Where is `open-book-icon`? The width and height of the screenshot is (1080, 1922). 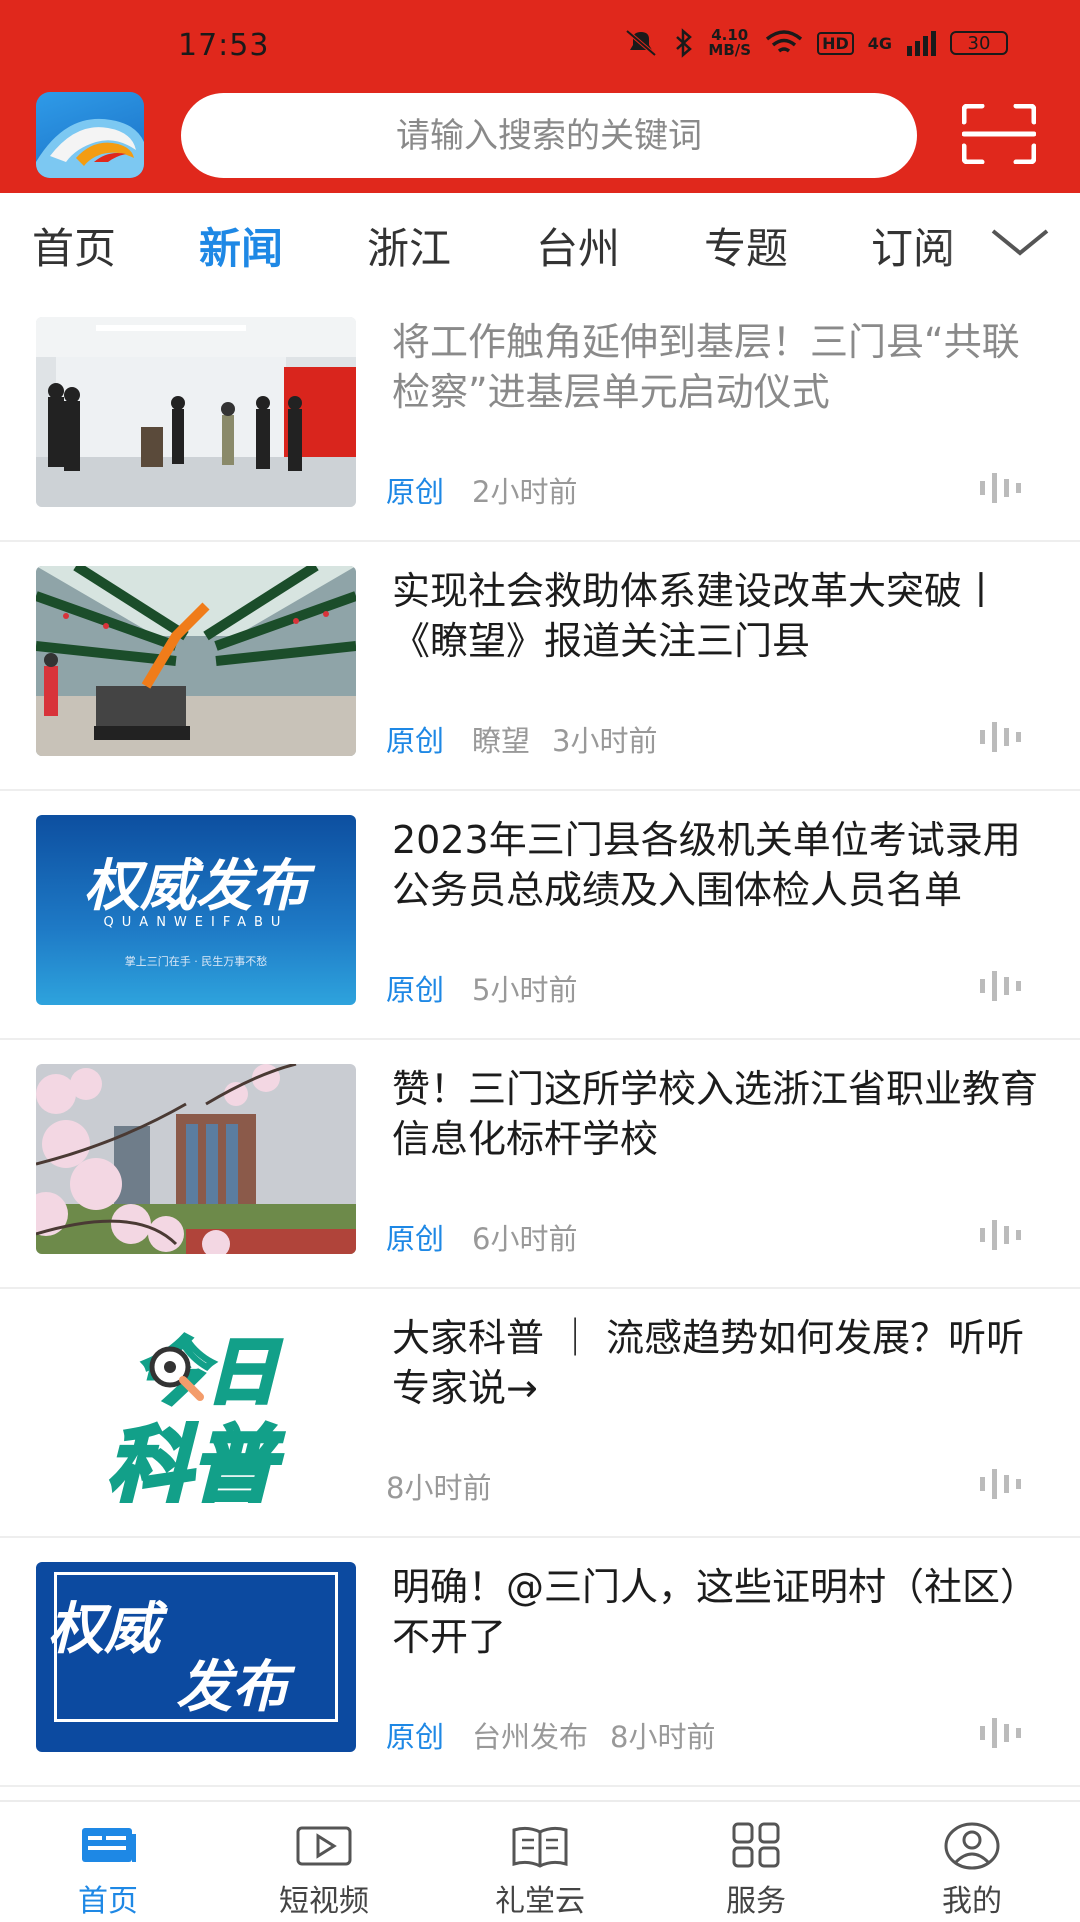 open-book-icon is located at coordinates (540, 1847).